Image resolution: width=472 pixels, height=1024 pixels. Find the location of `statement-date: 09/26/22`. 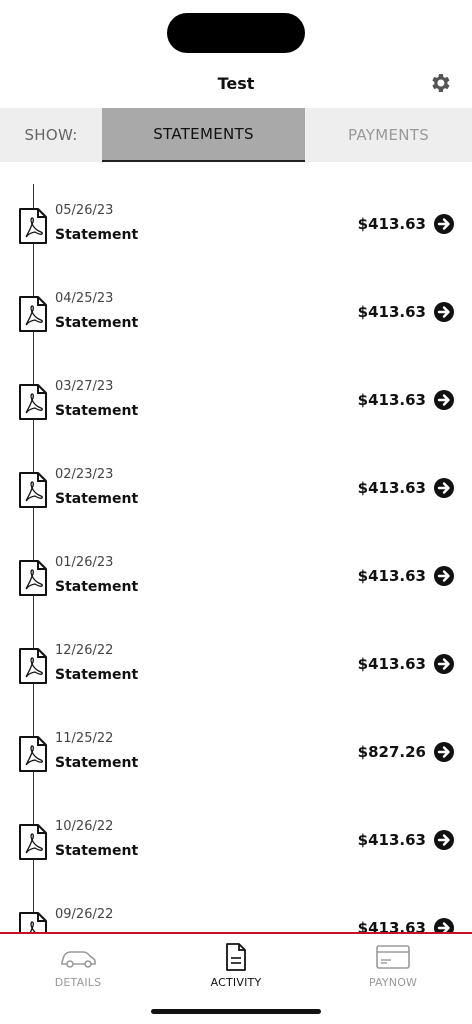

statement-date: 09/26/22 is located at coordinates (84, 914).